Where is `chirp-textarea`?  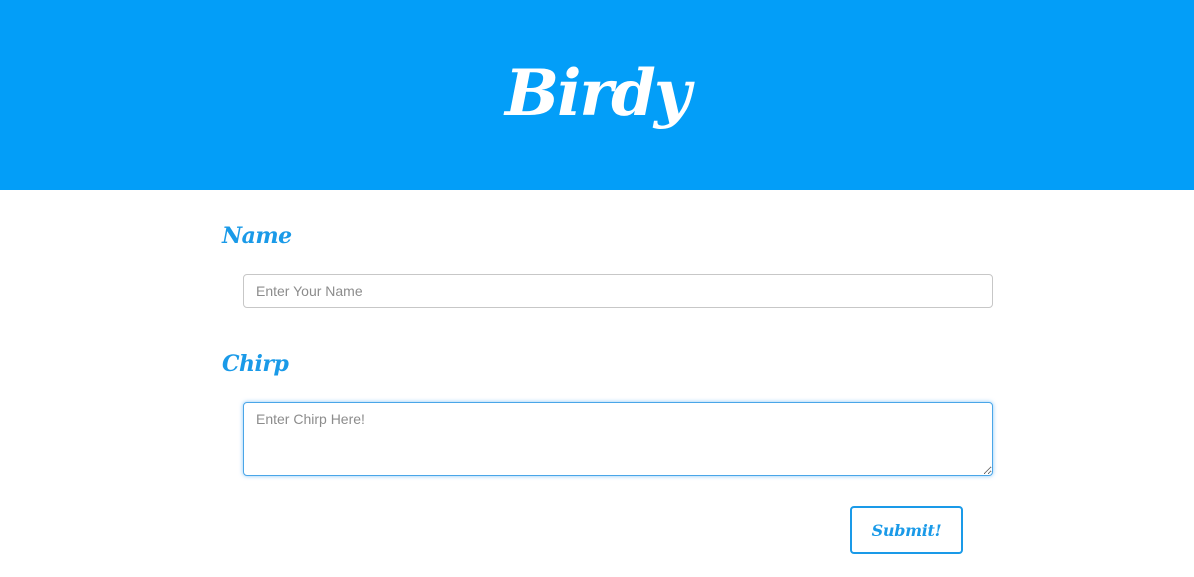 chirp-textarea is located at coordinates (618, 439).